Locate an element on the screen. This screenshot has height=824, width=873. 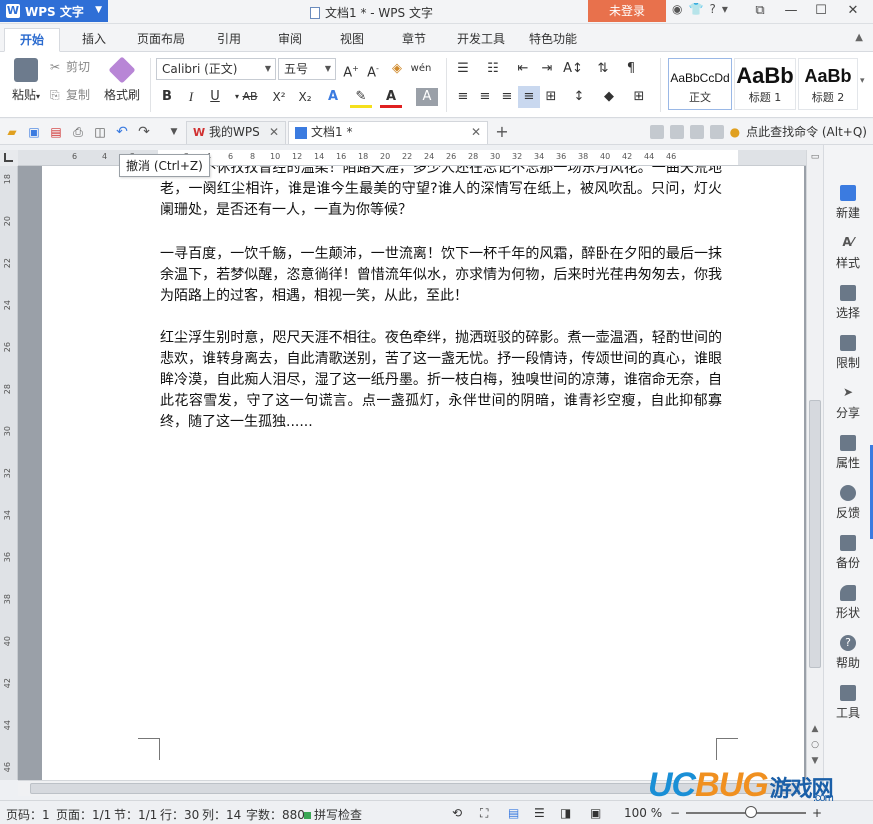
tab-references: 引用 is located at coordinates (229, 40).